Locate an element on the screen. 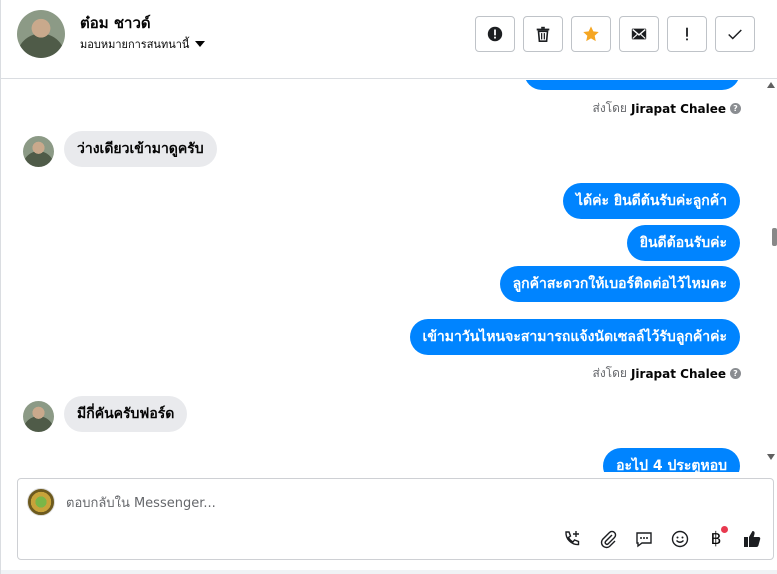 The width and height of the screenshot is (777, 574). thread-scrollbar is located at coordinates (771, 276).